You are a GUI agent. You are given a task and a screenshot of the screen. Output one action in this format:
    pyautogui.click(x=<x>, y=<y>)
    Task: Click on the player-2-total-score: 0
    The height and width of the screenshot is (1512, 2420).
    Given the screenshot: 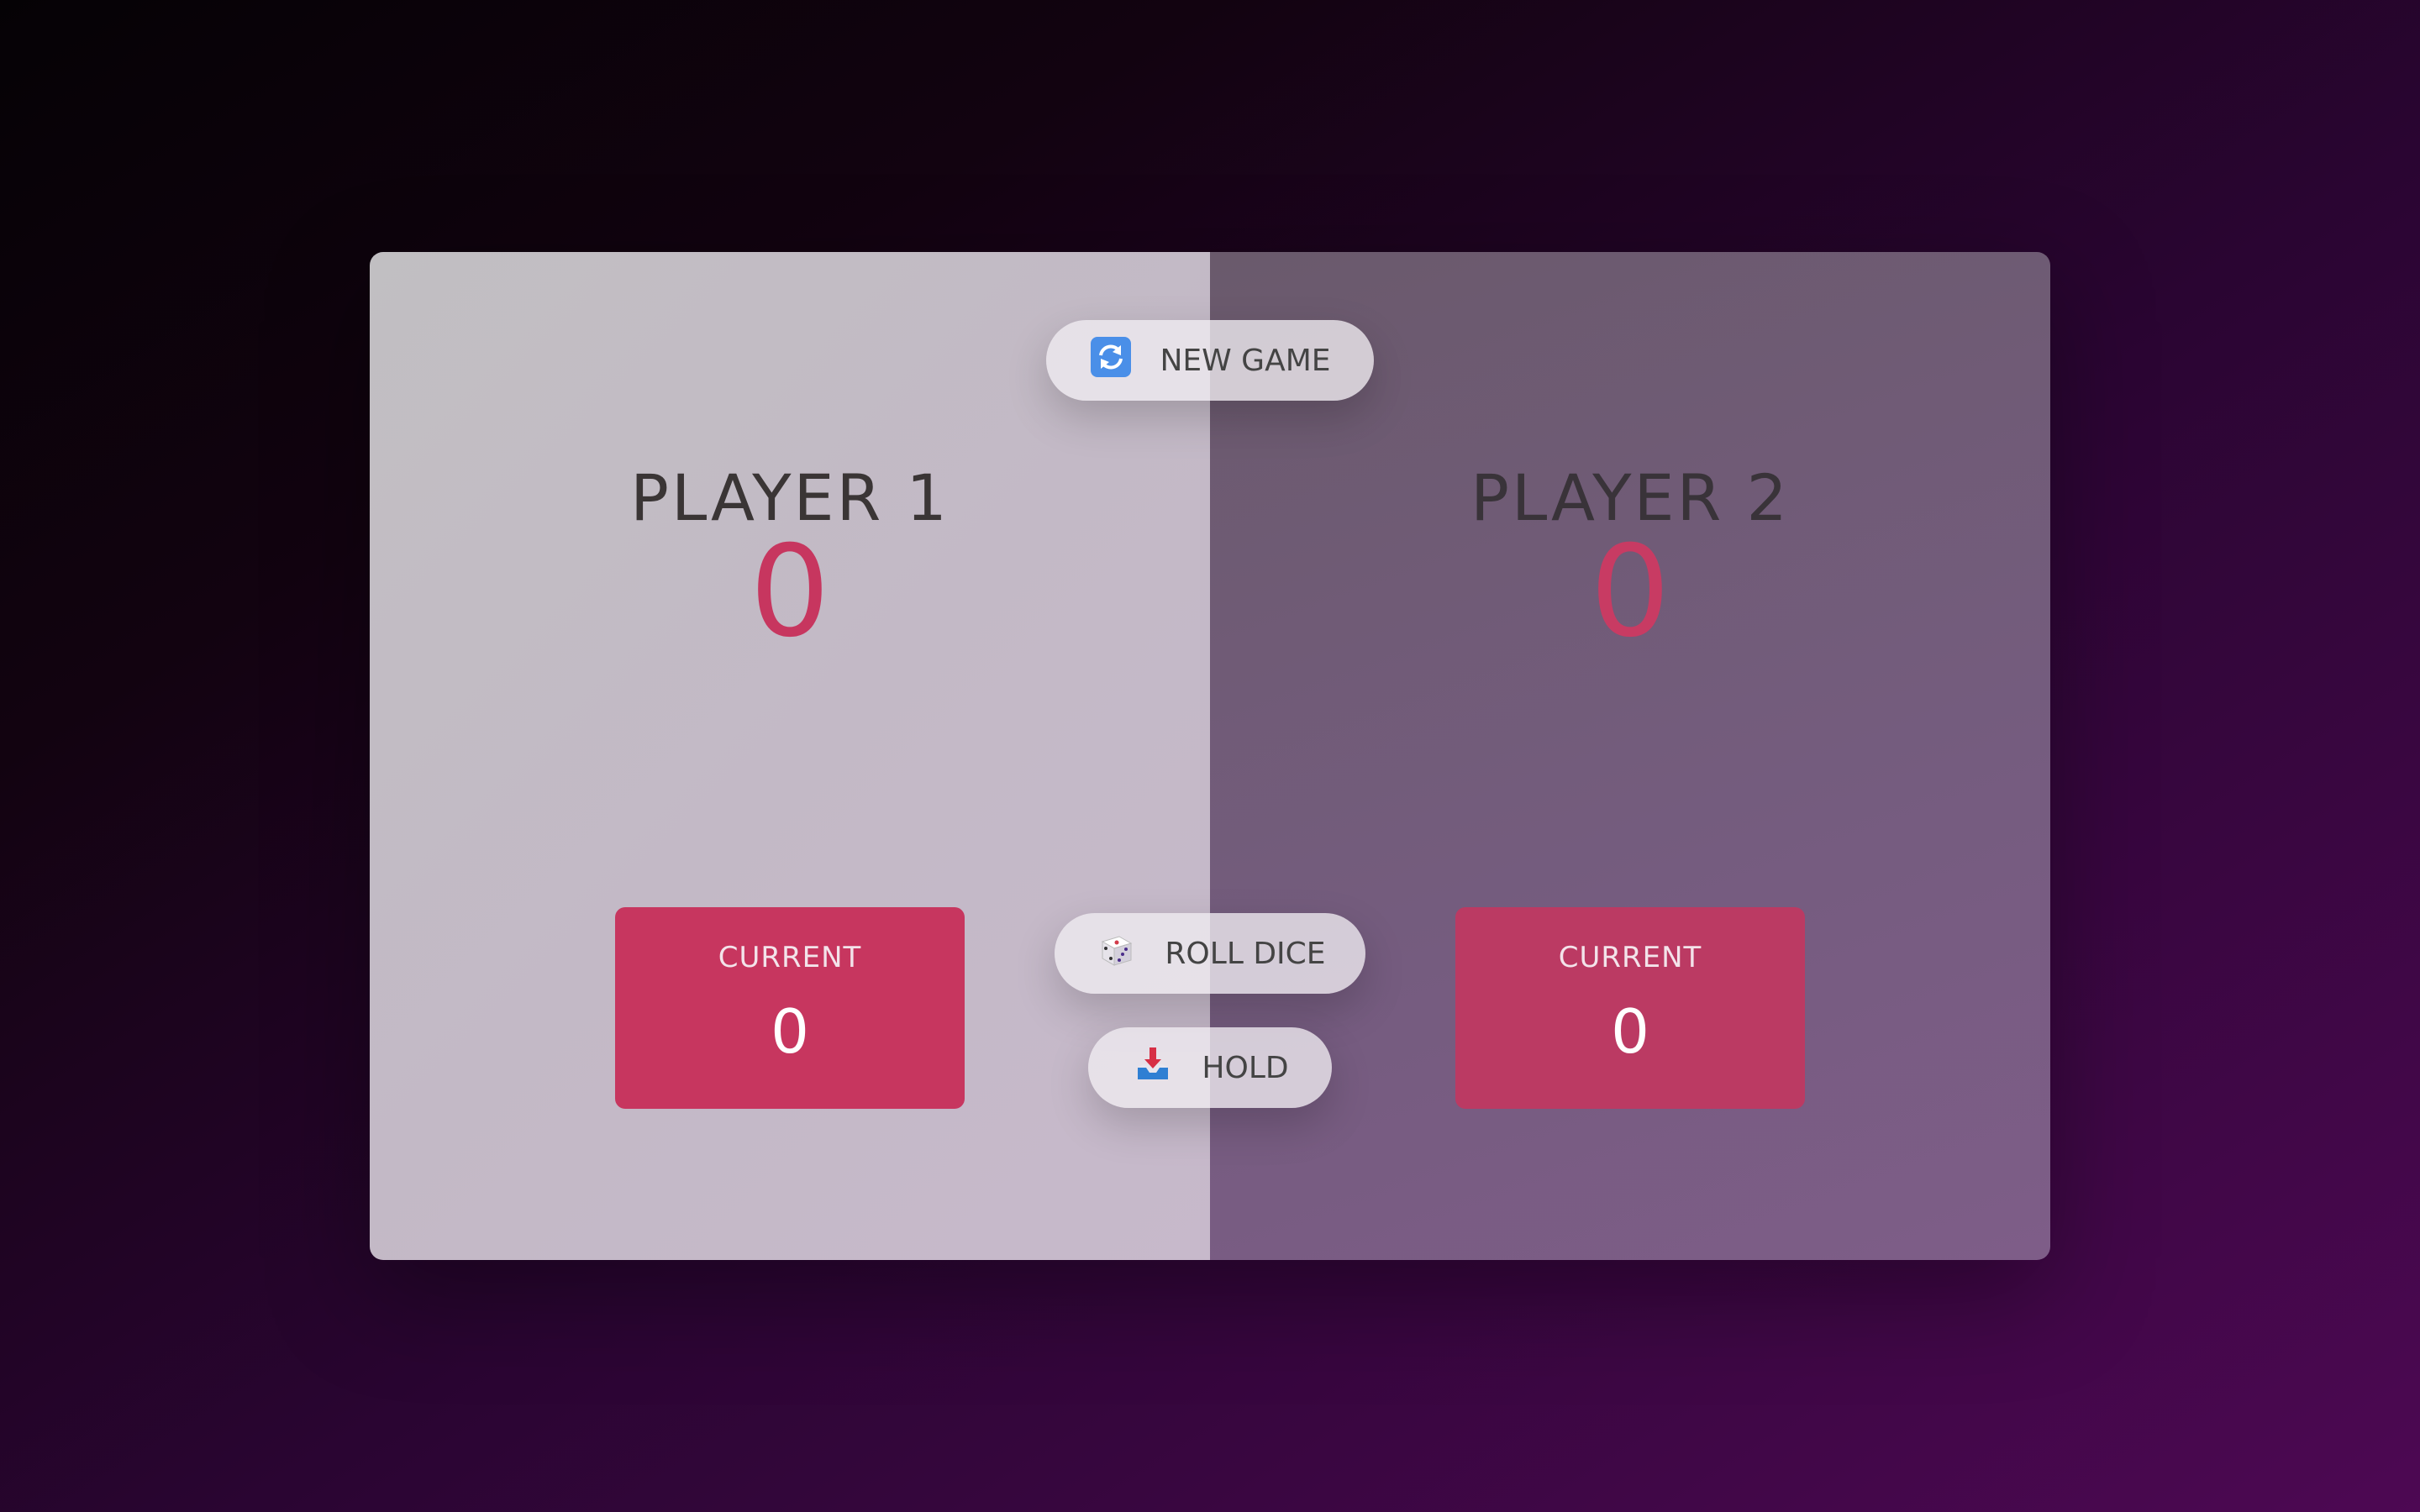 What is the action you would take?
    pyautogui.click(x=1630, y=592)
    